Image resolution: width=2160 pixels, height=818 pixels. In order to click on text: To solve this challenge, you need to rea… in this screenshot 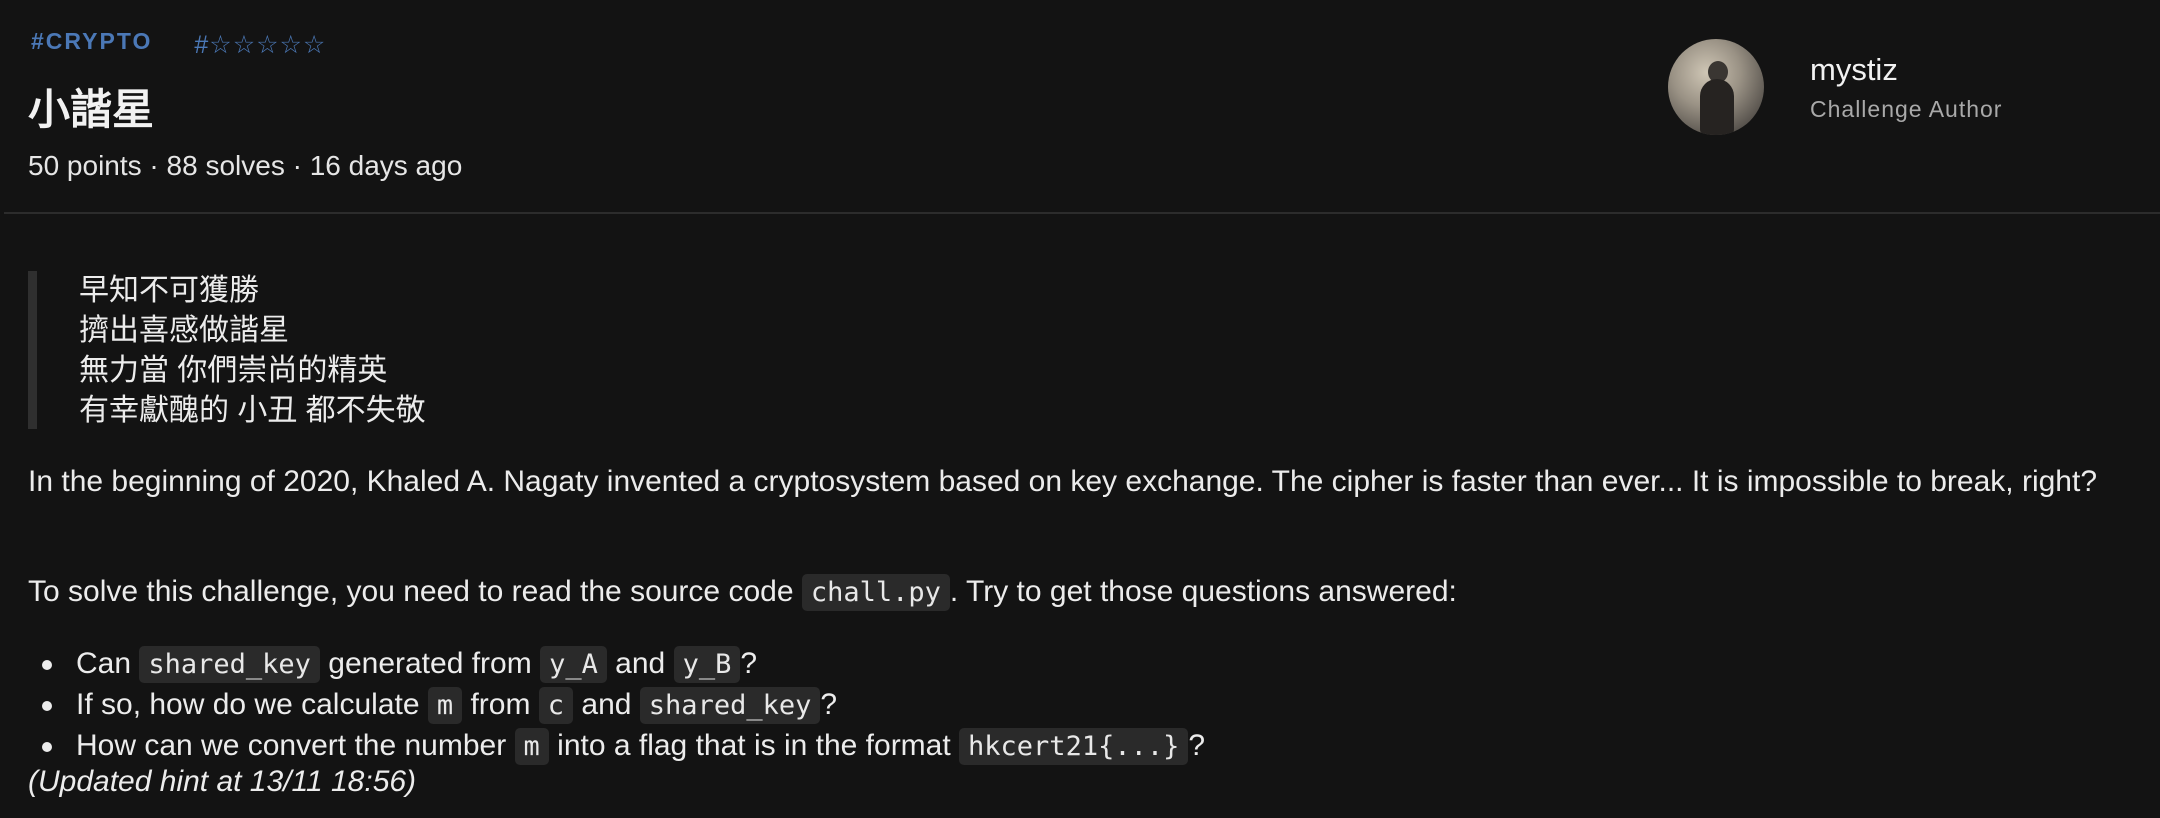, I will do `click(415, 591)`.